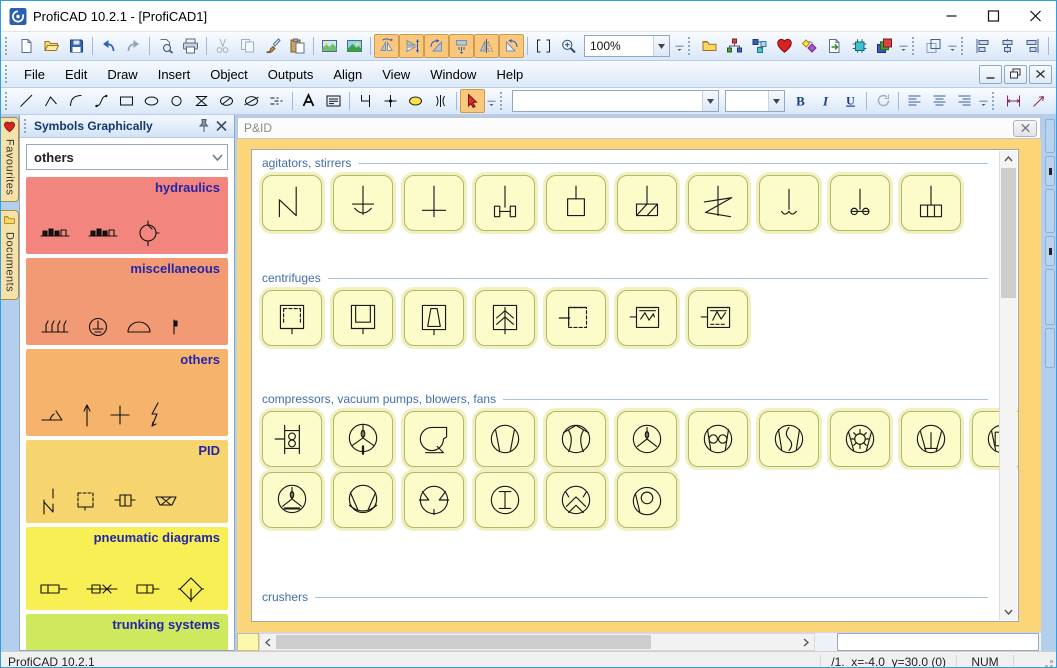 The width and height of the screenshot is (1057, 668). What do you see at coordinates (354, 46) in the screenshot?
I see `insert-image-2-button` at bounding box center [354, 46].